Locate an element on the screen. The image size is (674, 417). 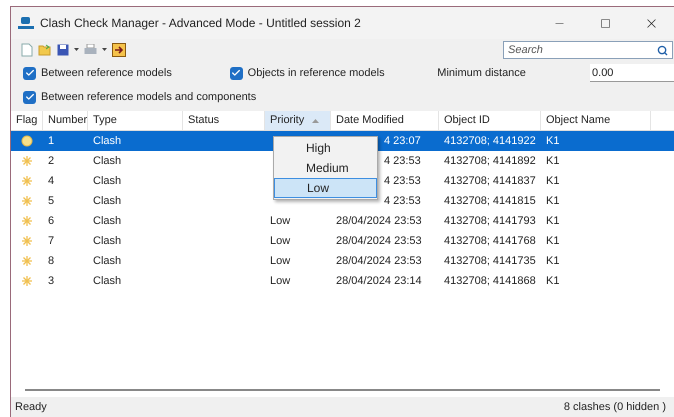
table-cell-text: 8 is located at coordinates (51, 261).